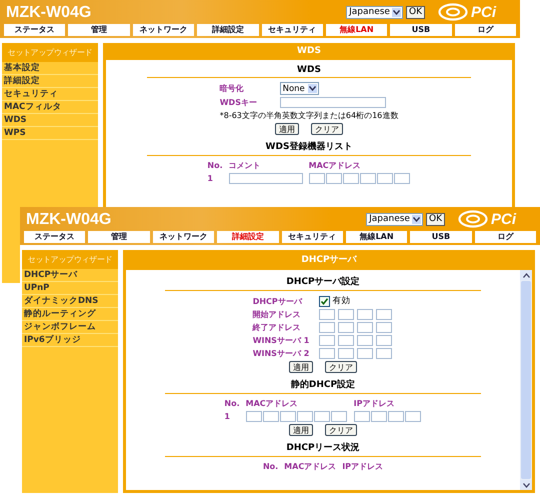 Image resolution: width=540 pixels, height=495 pixels. I want to click on section-heading: WDS登録機器リスト, so click(309, 147).